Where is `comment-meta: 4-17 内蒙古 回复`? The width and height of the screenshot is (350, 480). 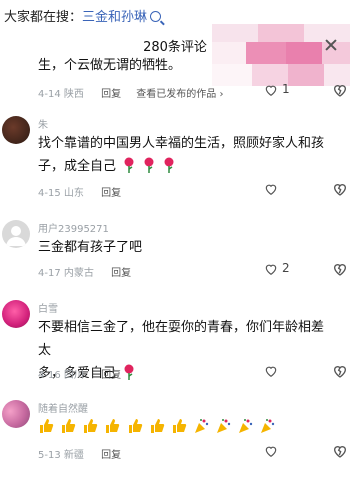
comment-meta: 4-17 内蒙古 回复 is located at coordinates (84, 271).